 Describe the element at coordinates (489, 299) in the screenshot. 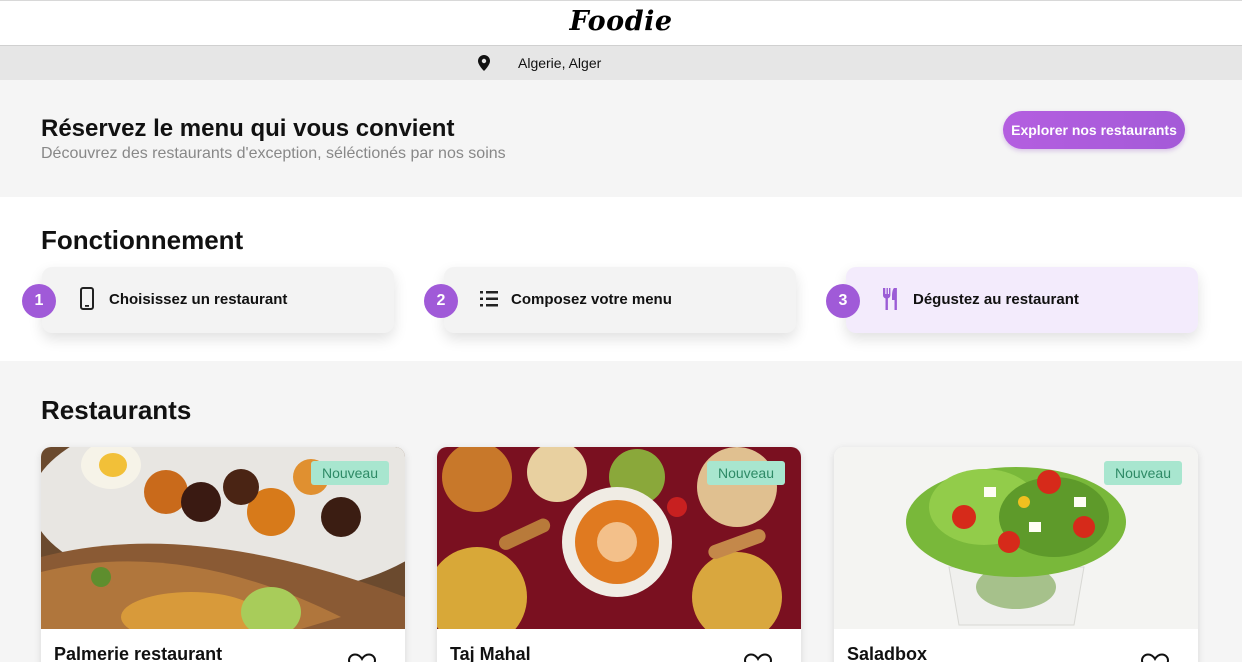

I see `list-icon` at that location.